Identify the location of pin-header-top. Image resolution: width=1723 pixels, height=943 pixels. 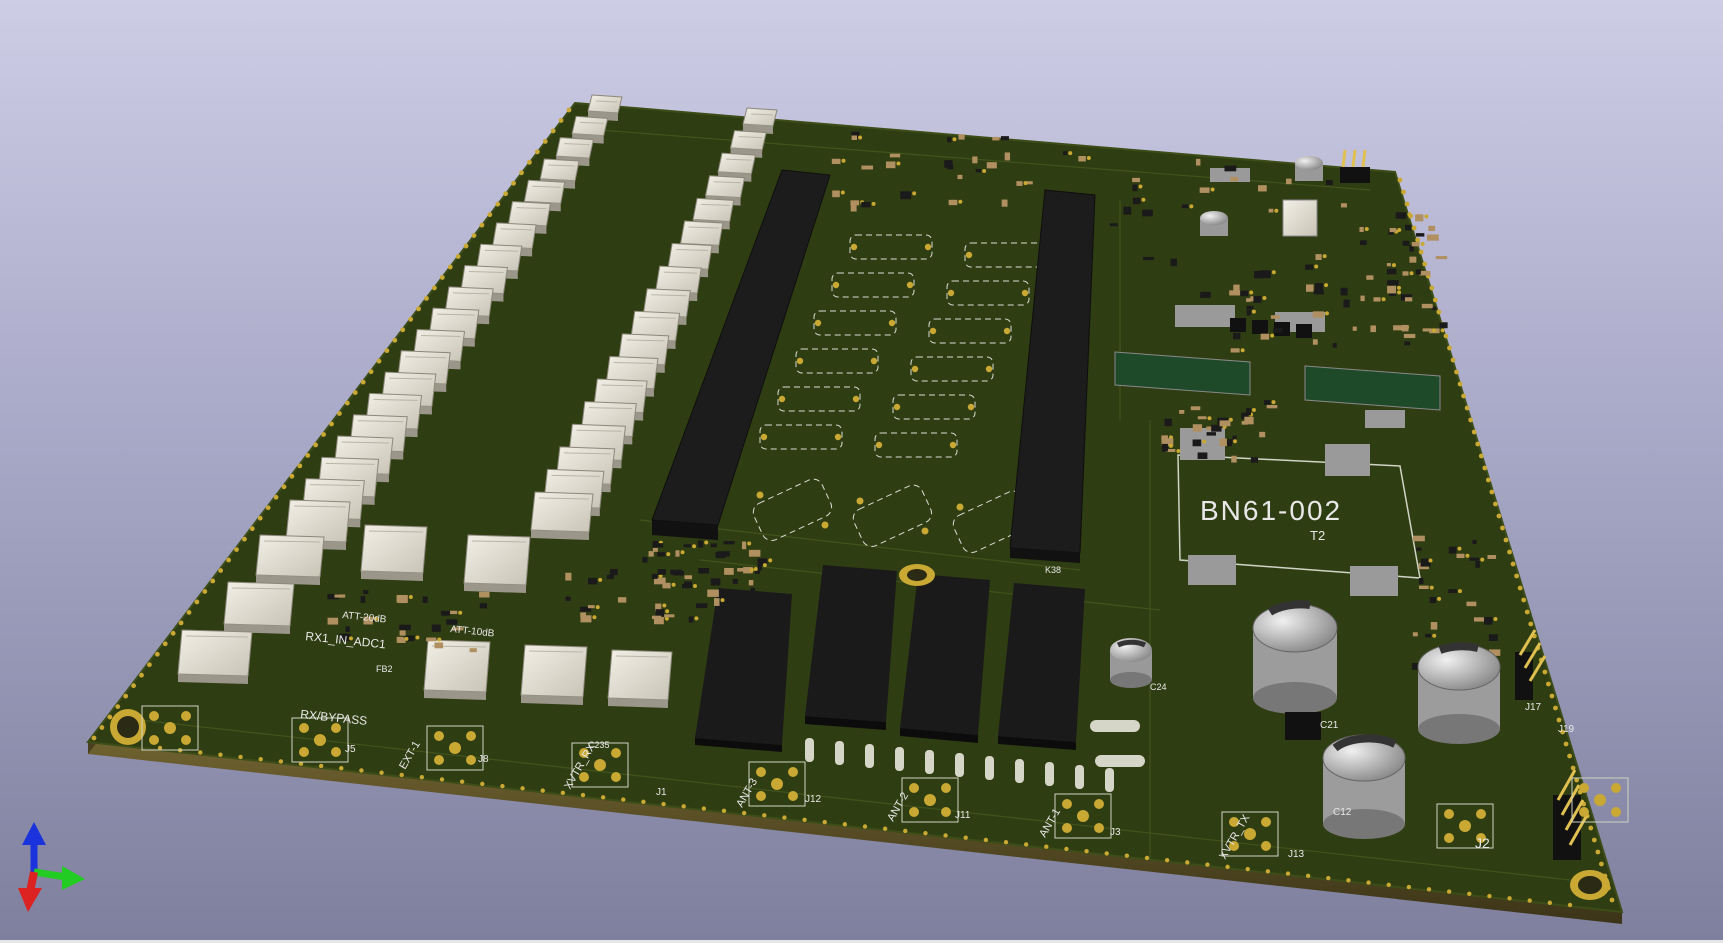
(1355, 166).